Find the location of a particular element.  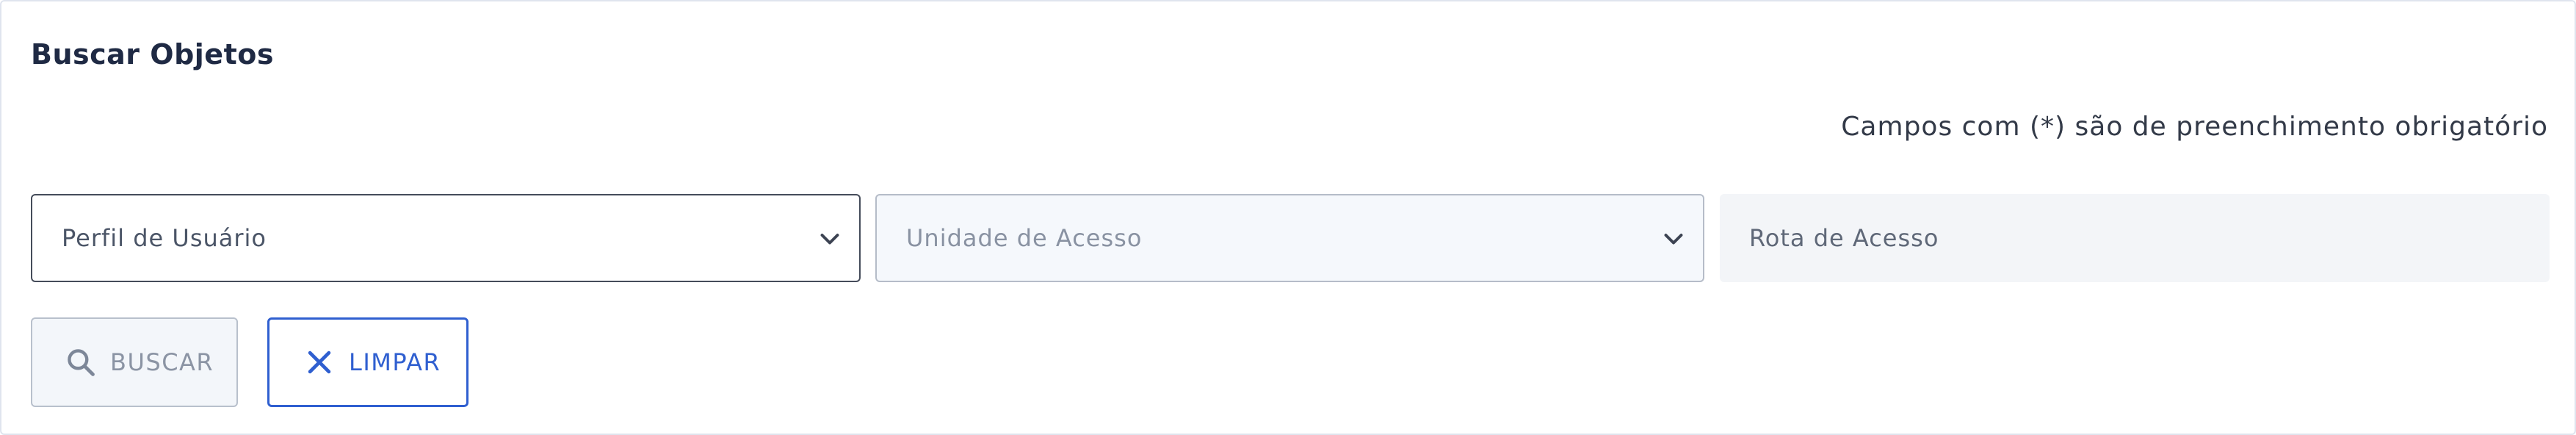

panel-title: Buscar Objetos is located at coordinates (152, 54).